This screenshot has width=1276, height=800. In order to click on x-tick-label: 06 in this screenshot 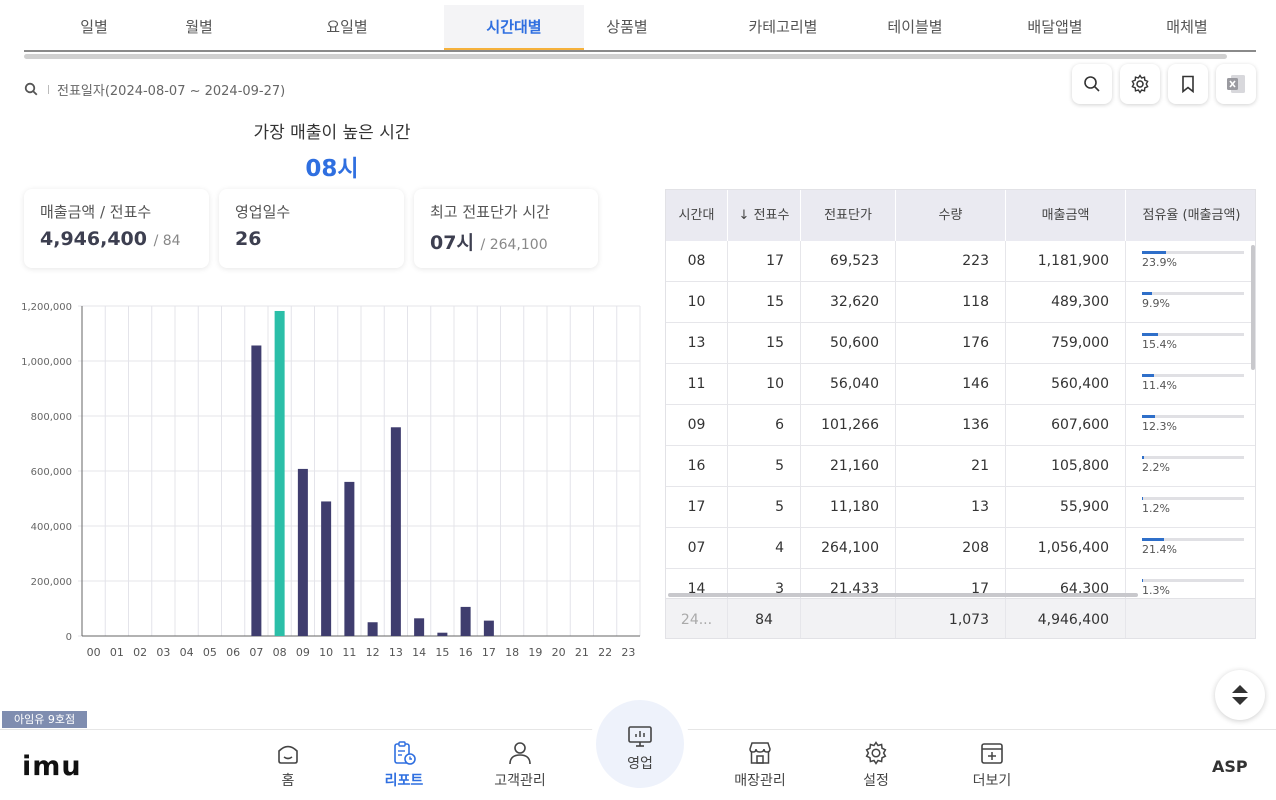, I will do `click(233, 652)`.